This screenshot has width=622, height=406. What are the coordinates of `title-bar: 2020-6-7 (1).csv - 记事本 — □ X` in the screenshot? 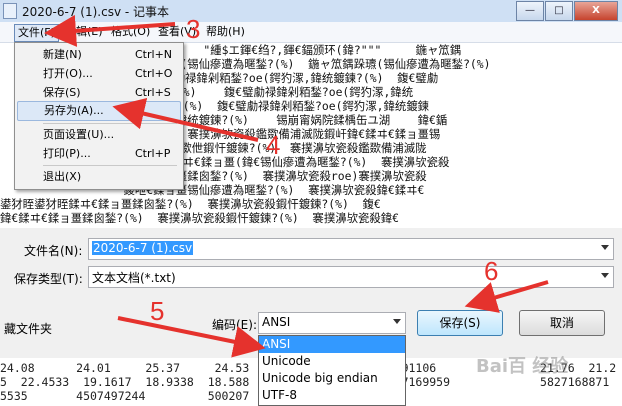 It's located at (311, 11).